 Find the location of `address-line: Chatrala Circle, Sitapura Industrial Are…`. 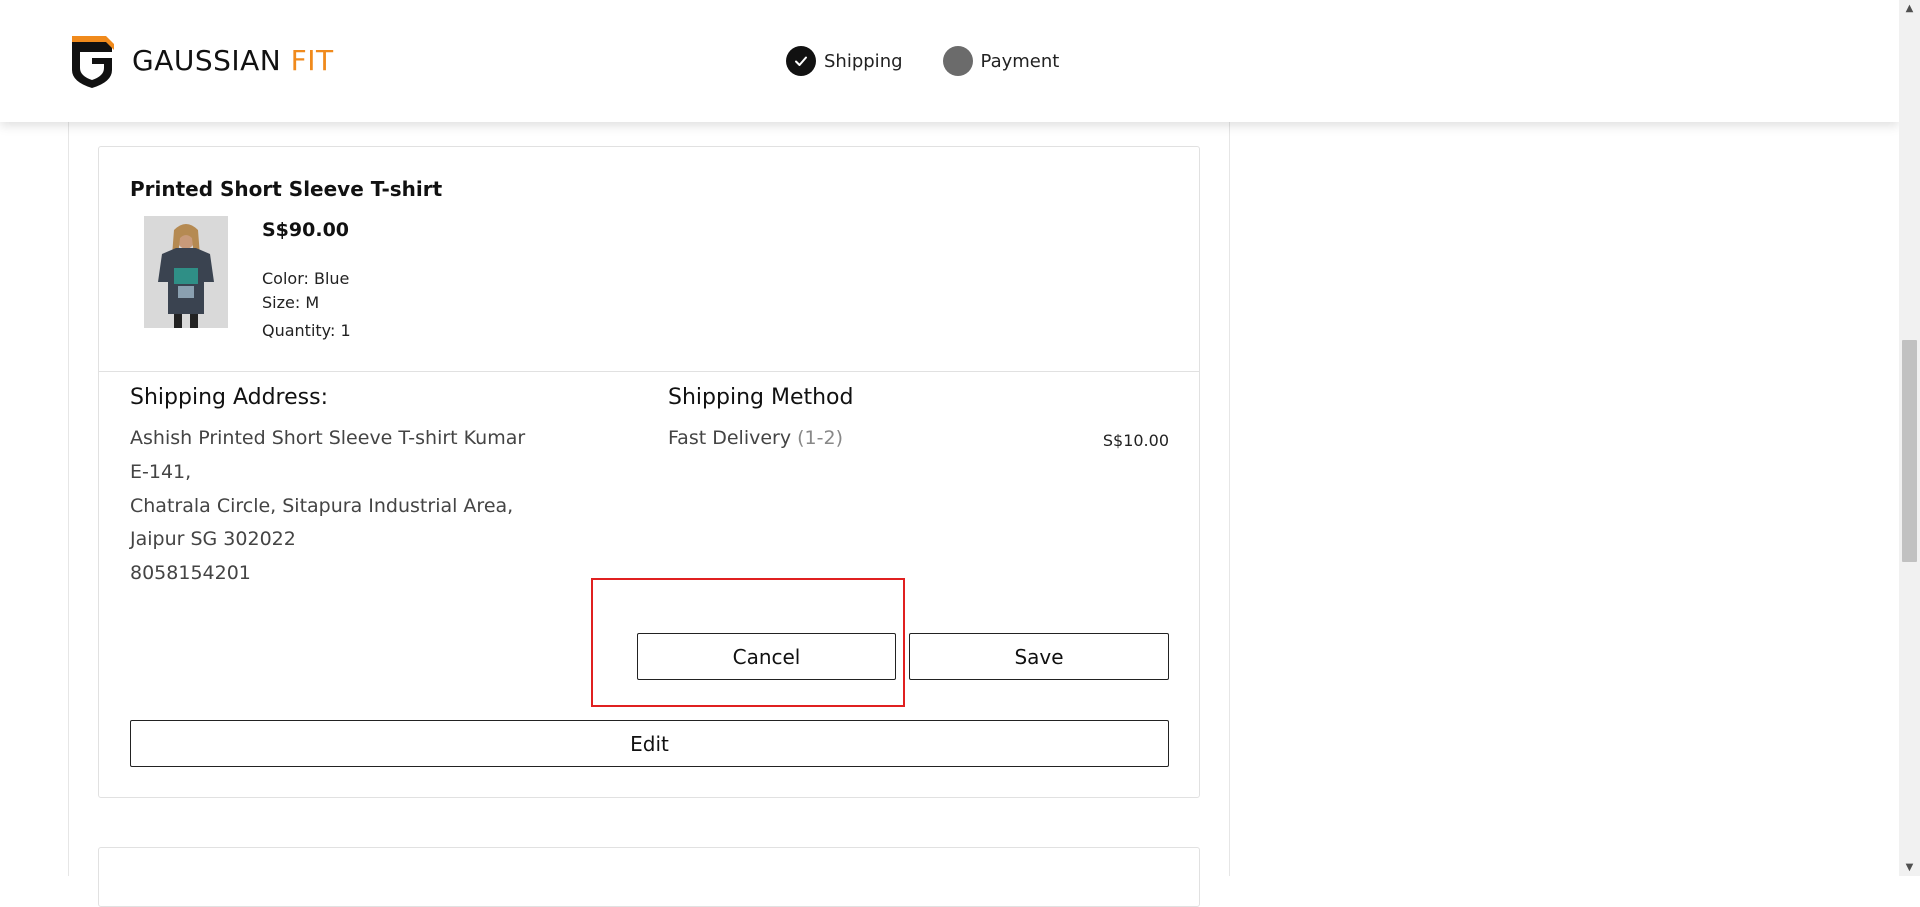

address-line: Chatrala Circle, Sitapura Industrial Are… is located at coordinates (322, 506).